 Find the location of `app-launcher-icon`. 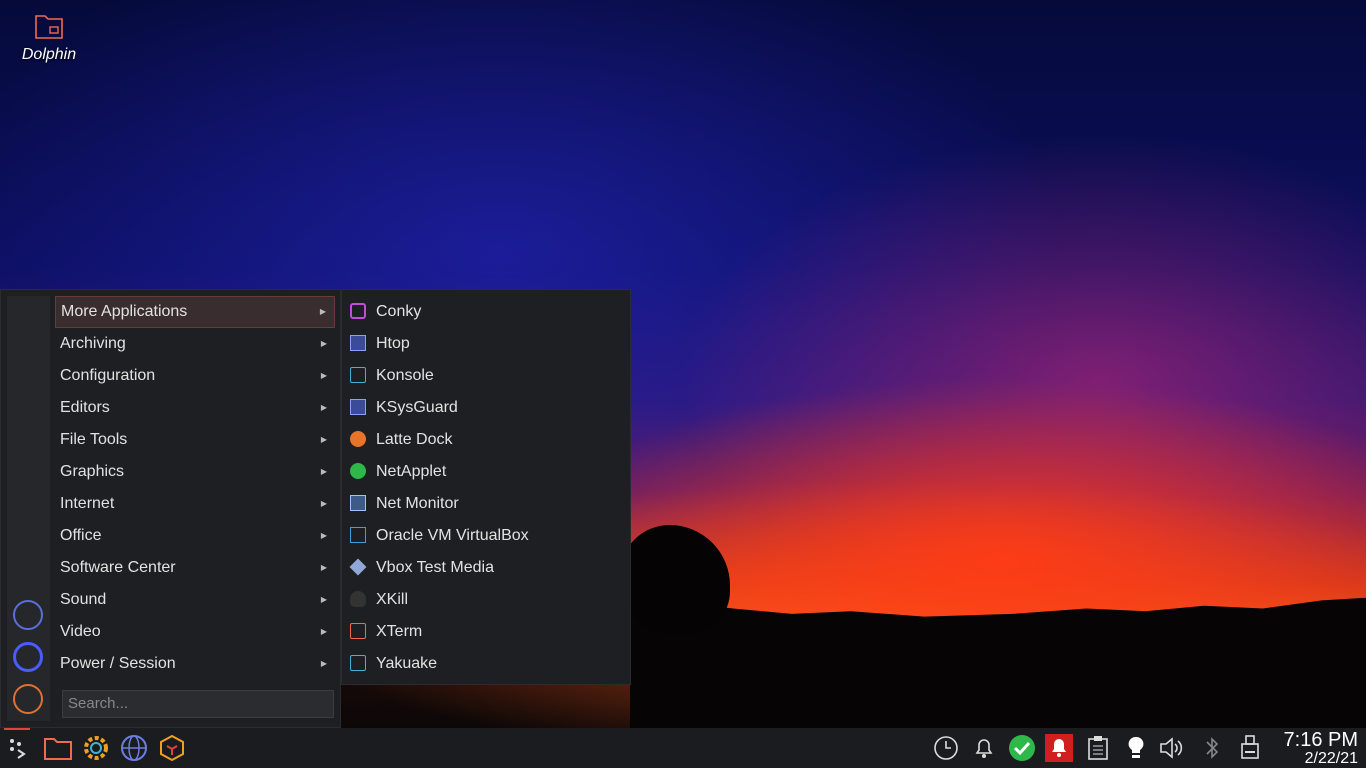

app-launcher-icon is located at coordinates (19, 748).